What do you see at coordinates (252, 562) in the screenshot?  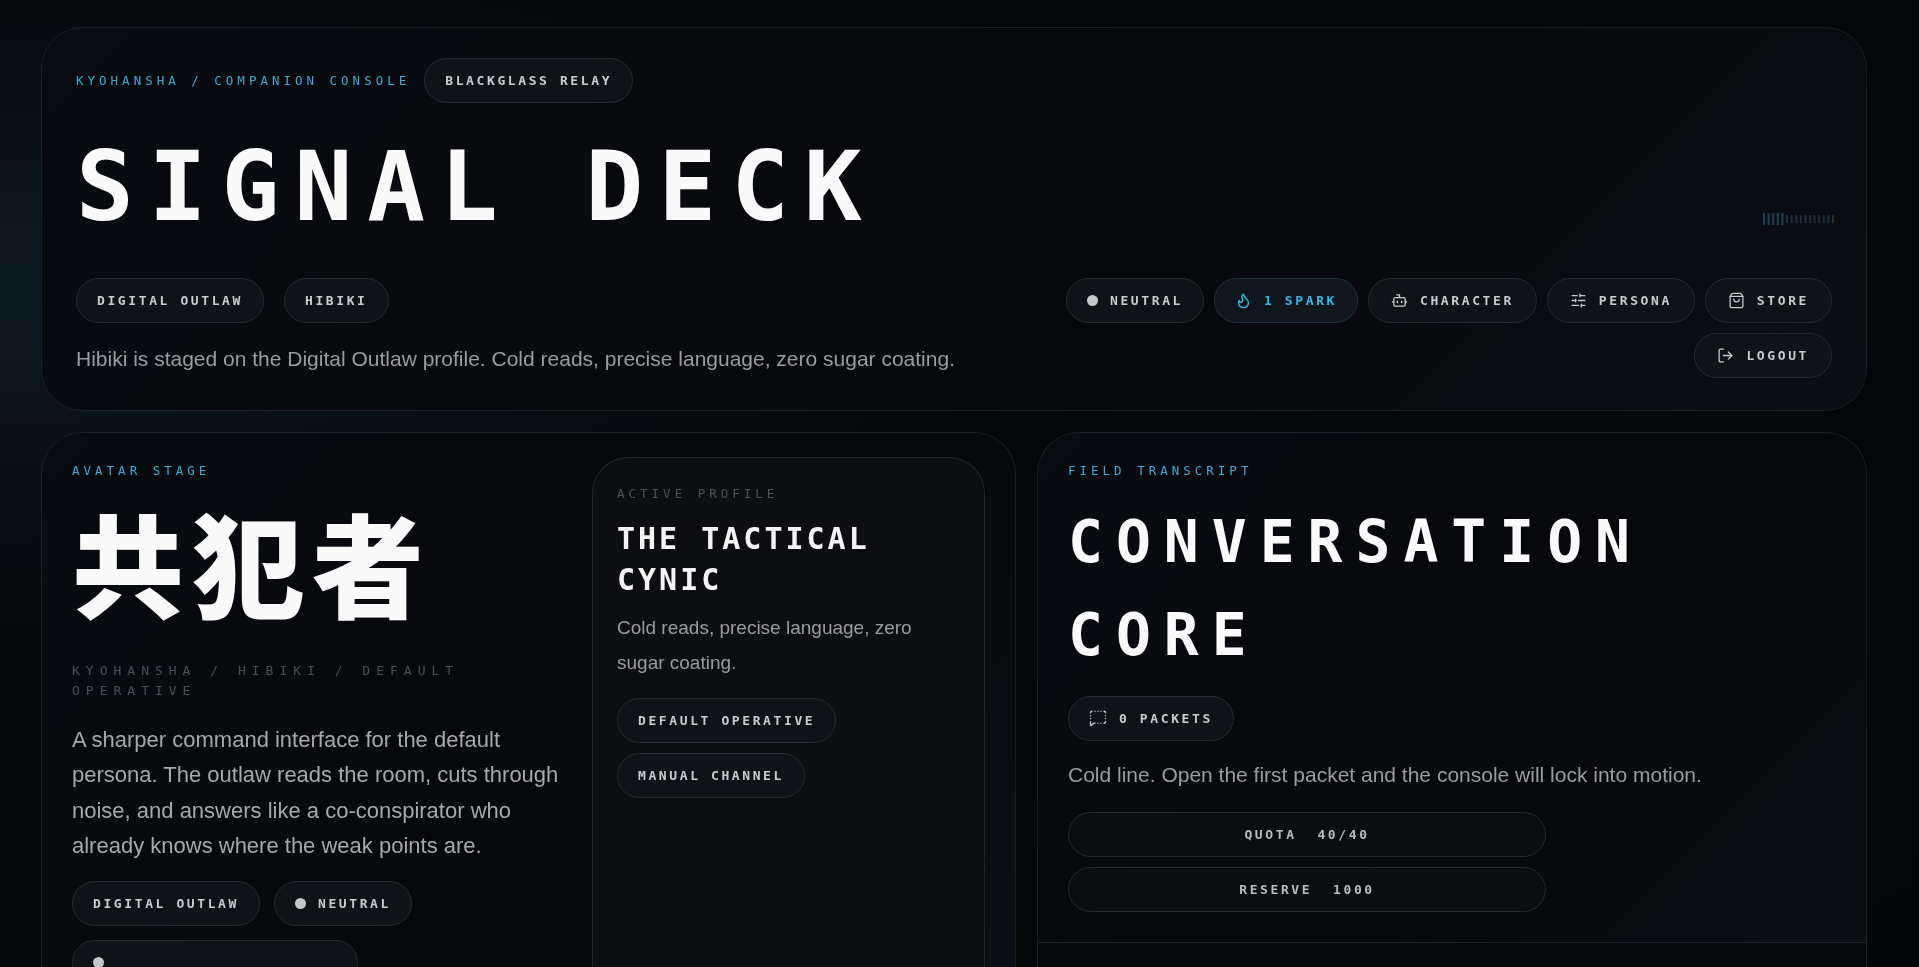 I see `kanji-title: 共犯者` at bounding box center [252, 562].